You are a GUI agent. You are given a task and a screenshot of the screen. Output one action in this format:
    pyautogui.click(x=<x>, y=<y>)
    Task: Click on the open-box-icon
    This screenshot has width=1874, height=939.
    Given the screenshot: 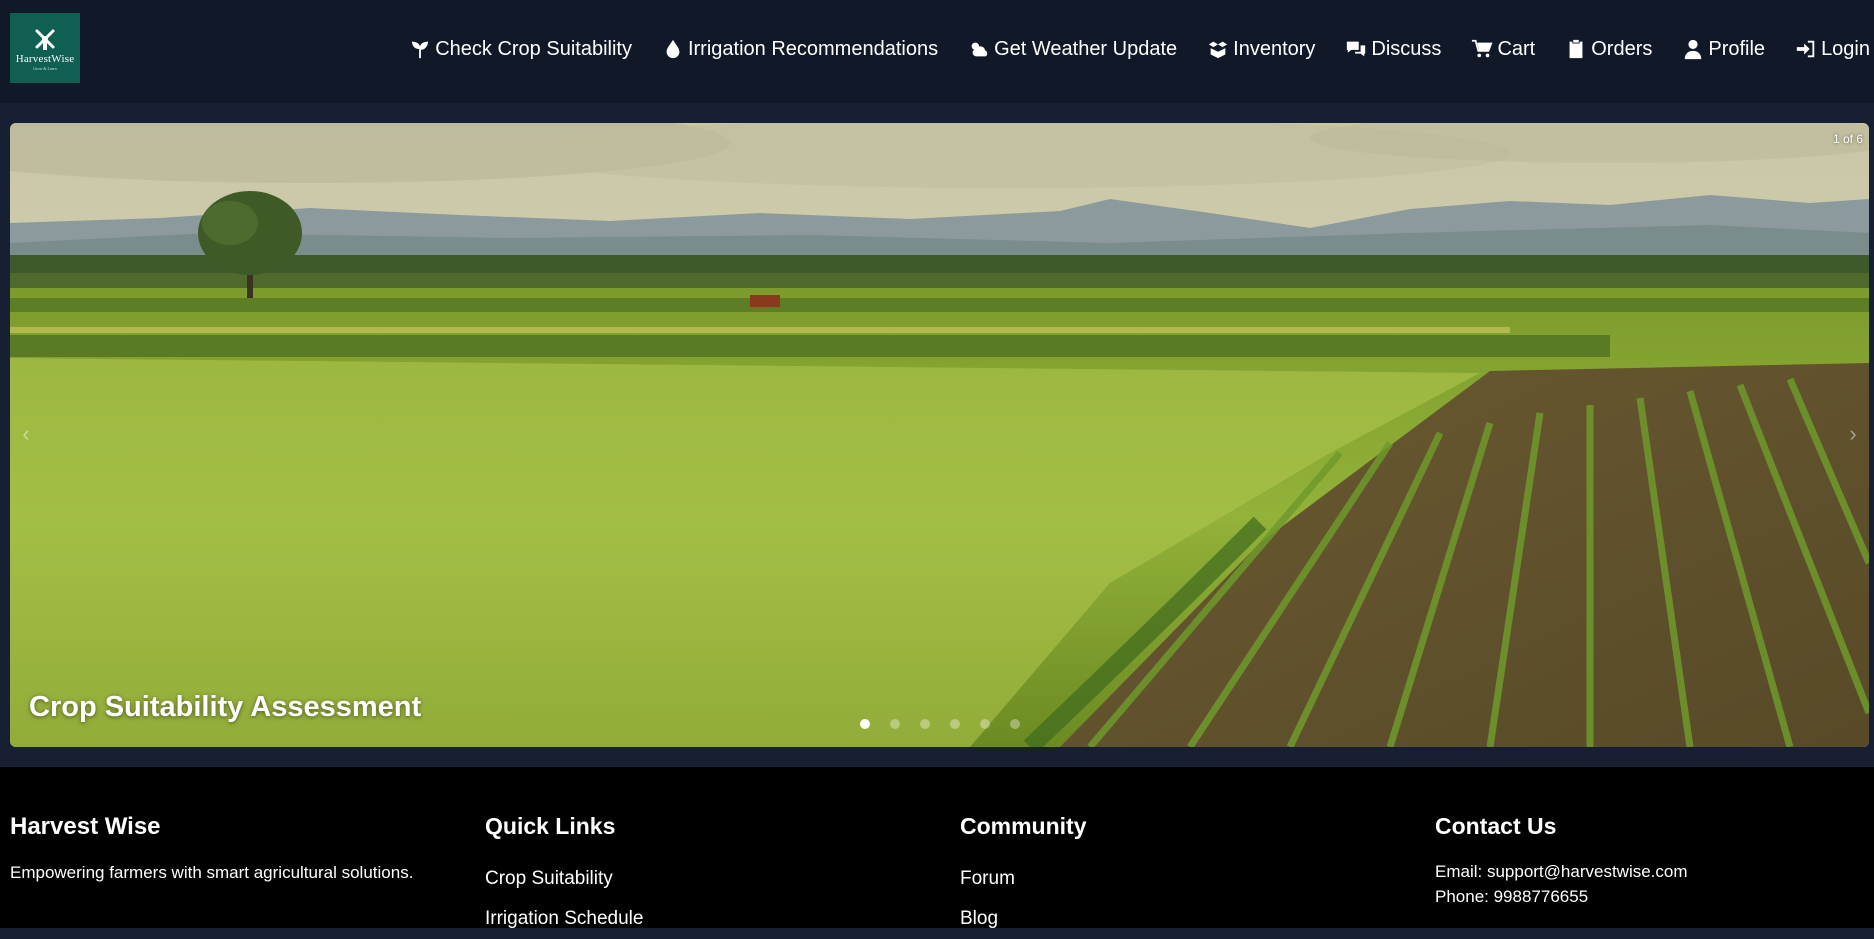 What is the action you would take?
    pyautogui.click(x=1218, y=50)
    